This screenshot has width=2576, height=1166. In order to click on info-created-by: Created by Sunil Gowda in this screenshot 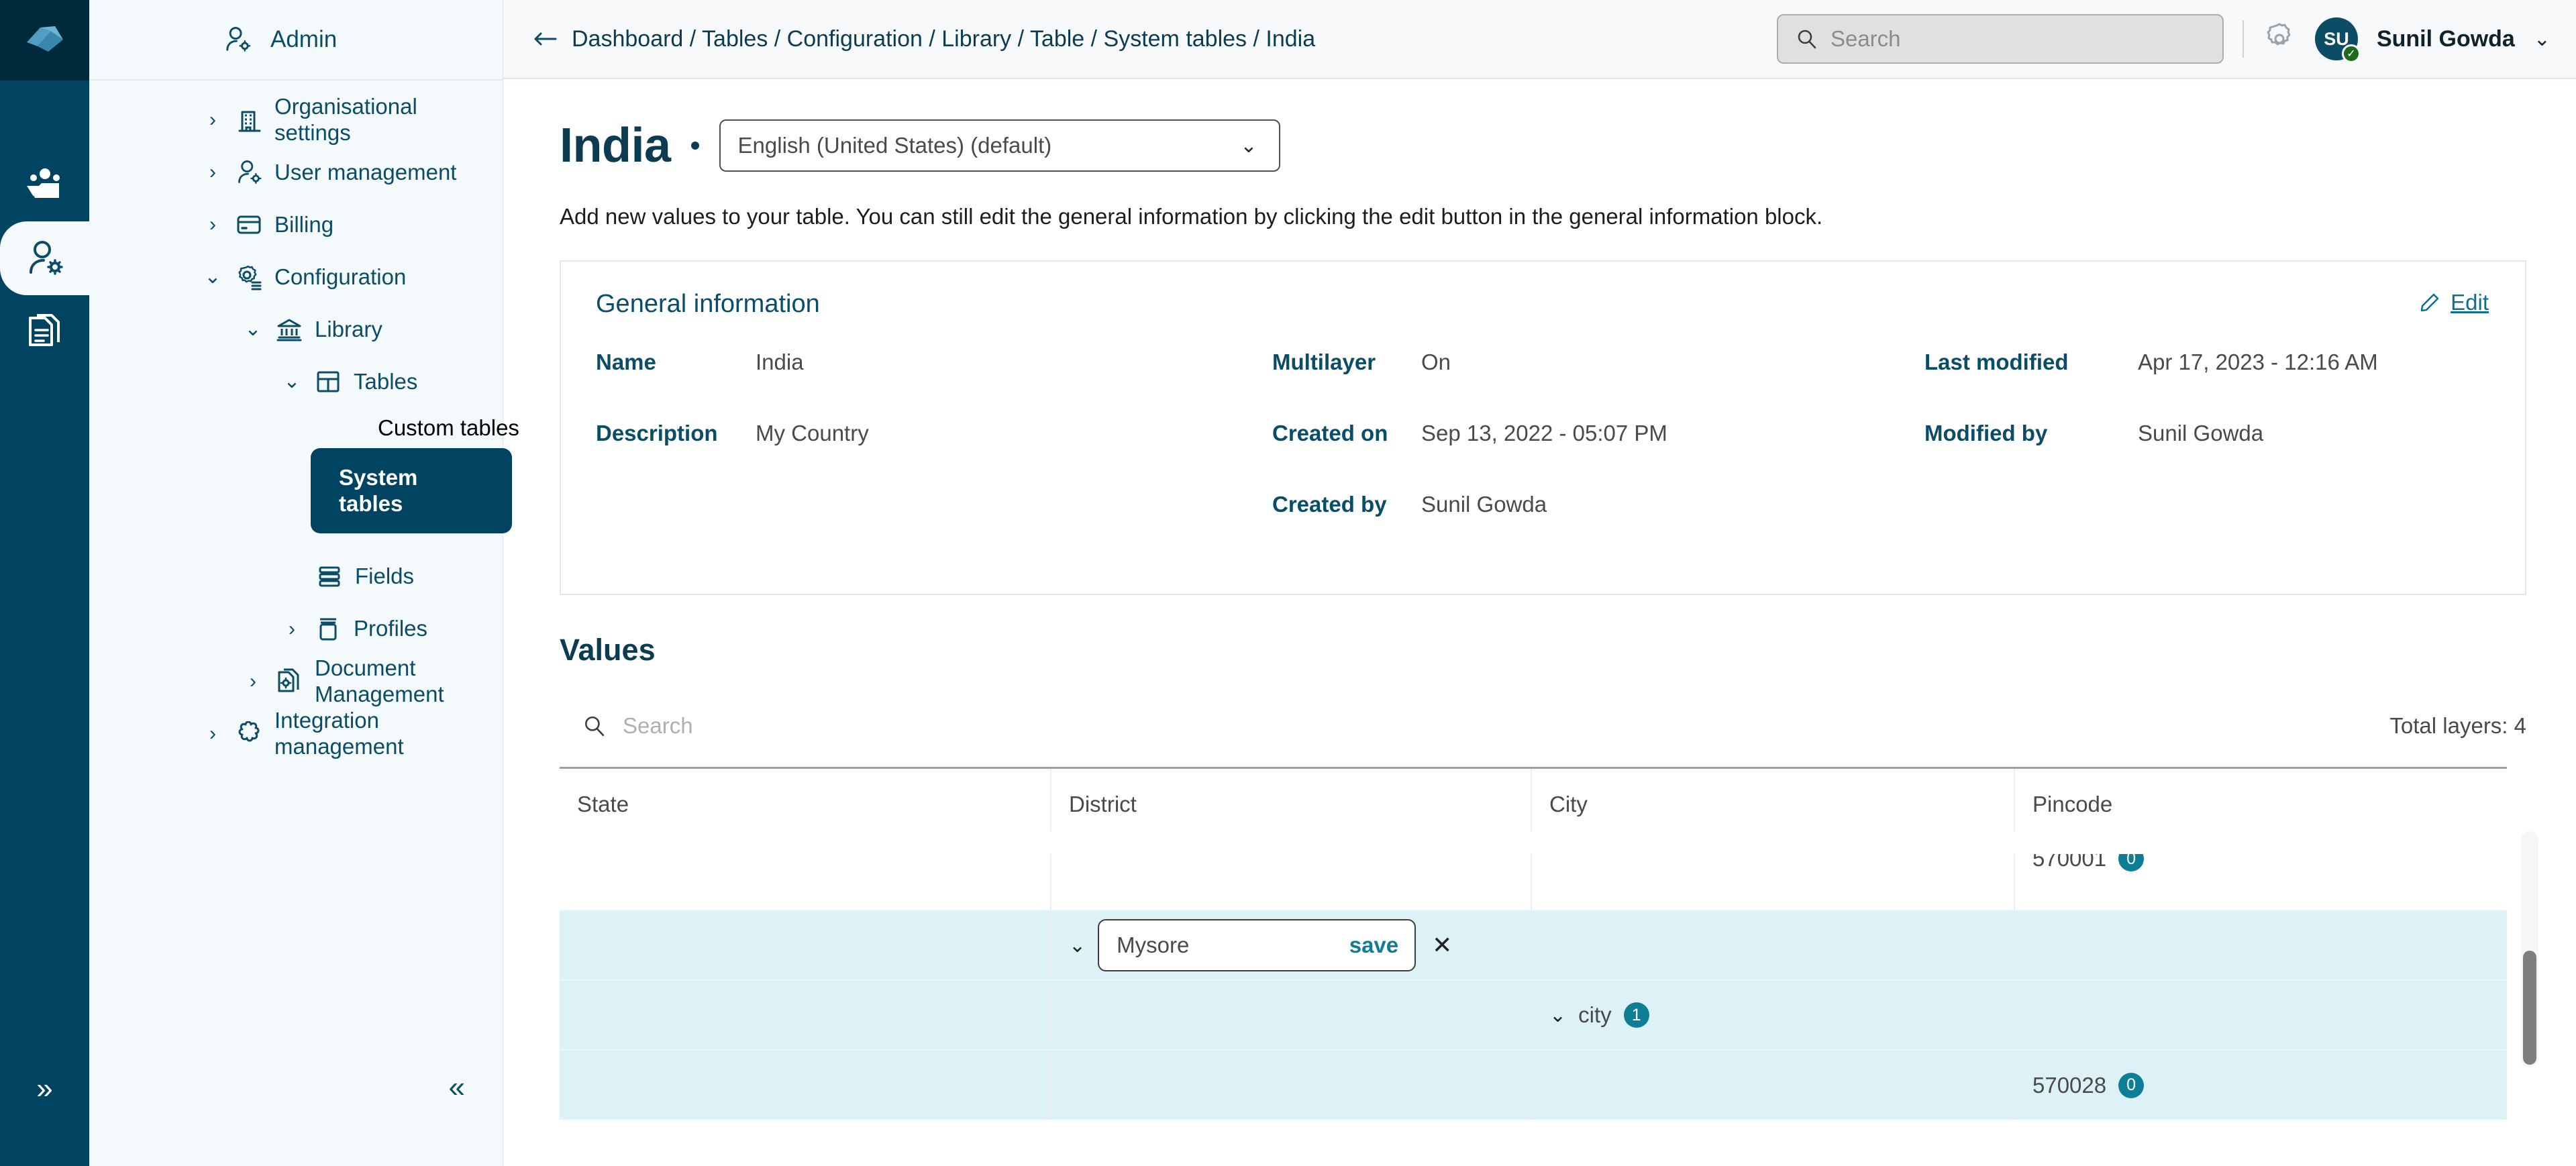, I will do `click(1598, 527)`.